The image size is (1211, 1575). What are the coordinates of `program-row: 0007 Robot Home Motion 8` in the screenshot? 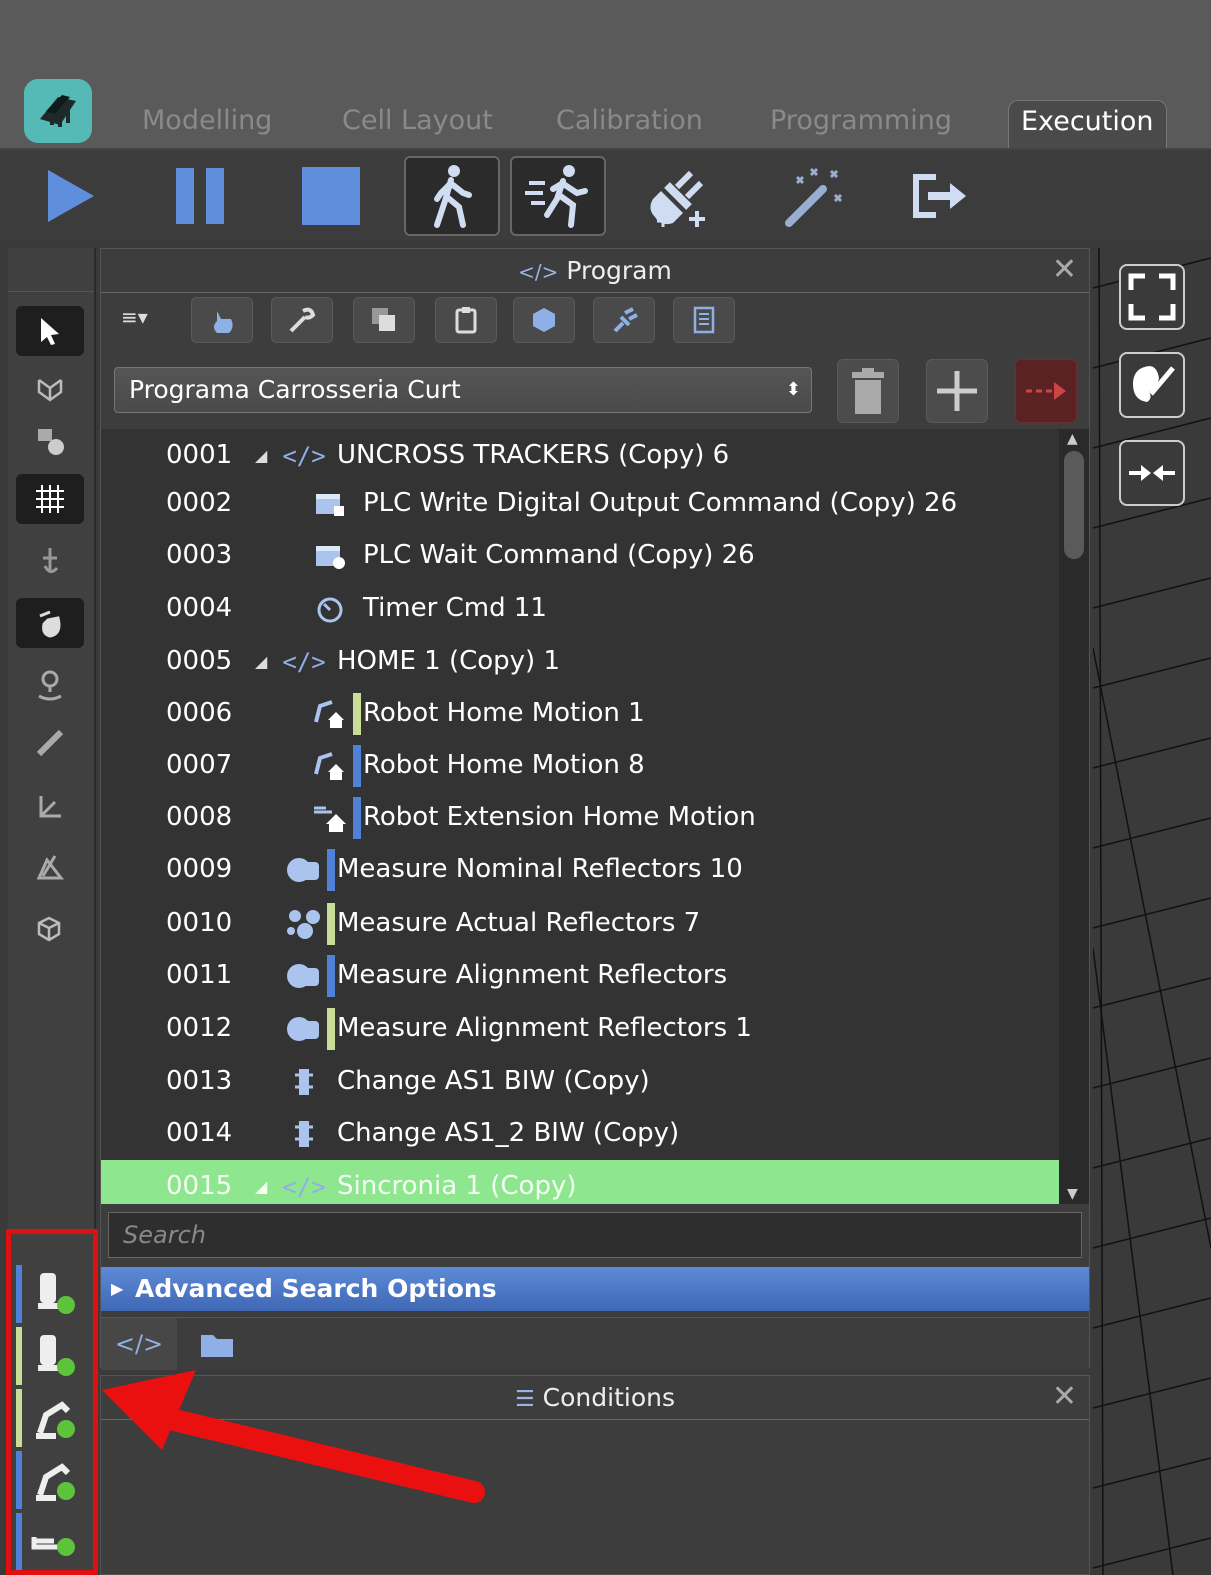 It's located at (580, 765).